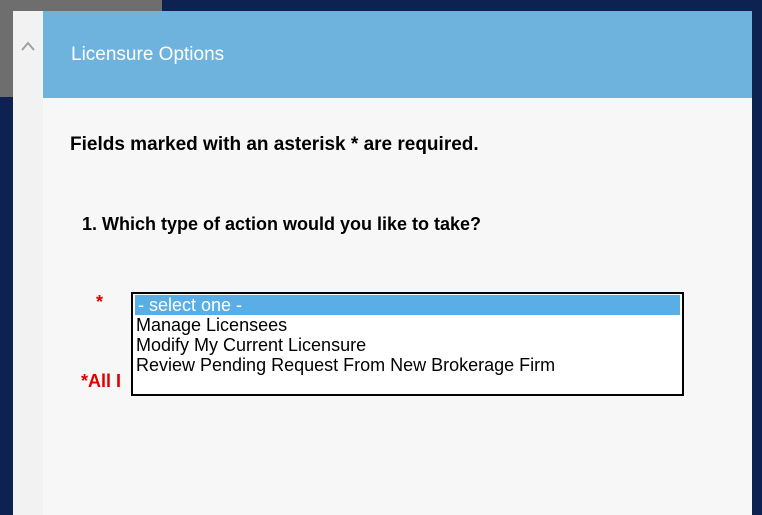 This screenshot has width=762, height=515. Describe the element at coordinates (407, 325) in the screenshot. I see `select-option: Manage Licensees` at that location.